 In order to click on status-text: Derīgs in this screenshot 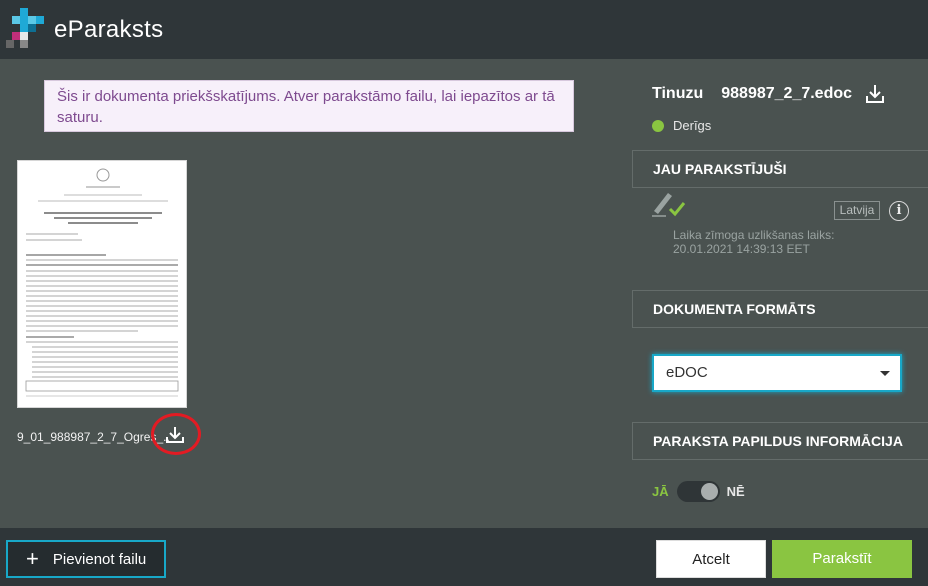, I will do `click(692, 125)`.